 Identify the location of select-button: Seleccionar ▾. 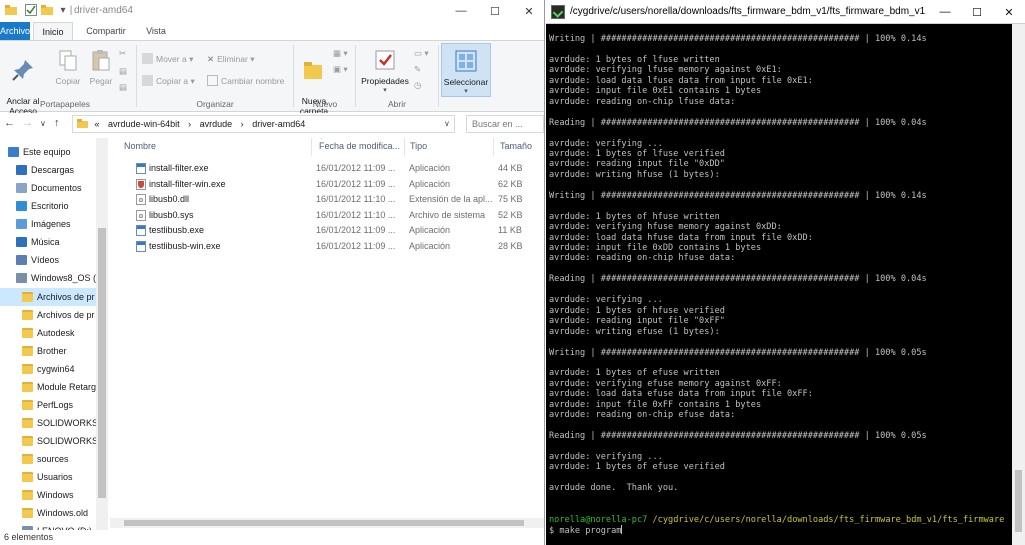
(466, 70).